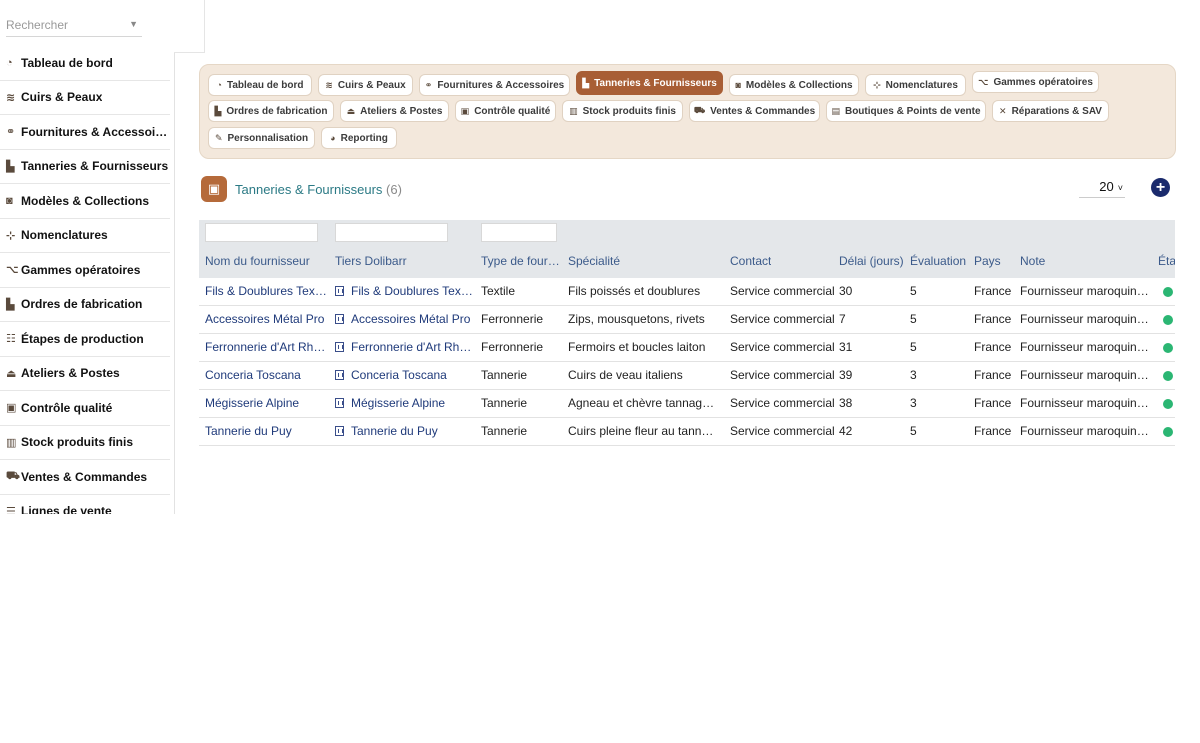 This screenshot has width=1200, height=743. What do you see at coordinates (359, 138) in the screenshot?
I see `tab-15: ◕ Reporting` at bounding box center [359, 138].